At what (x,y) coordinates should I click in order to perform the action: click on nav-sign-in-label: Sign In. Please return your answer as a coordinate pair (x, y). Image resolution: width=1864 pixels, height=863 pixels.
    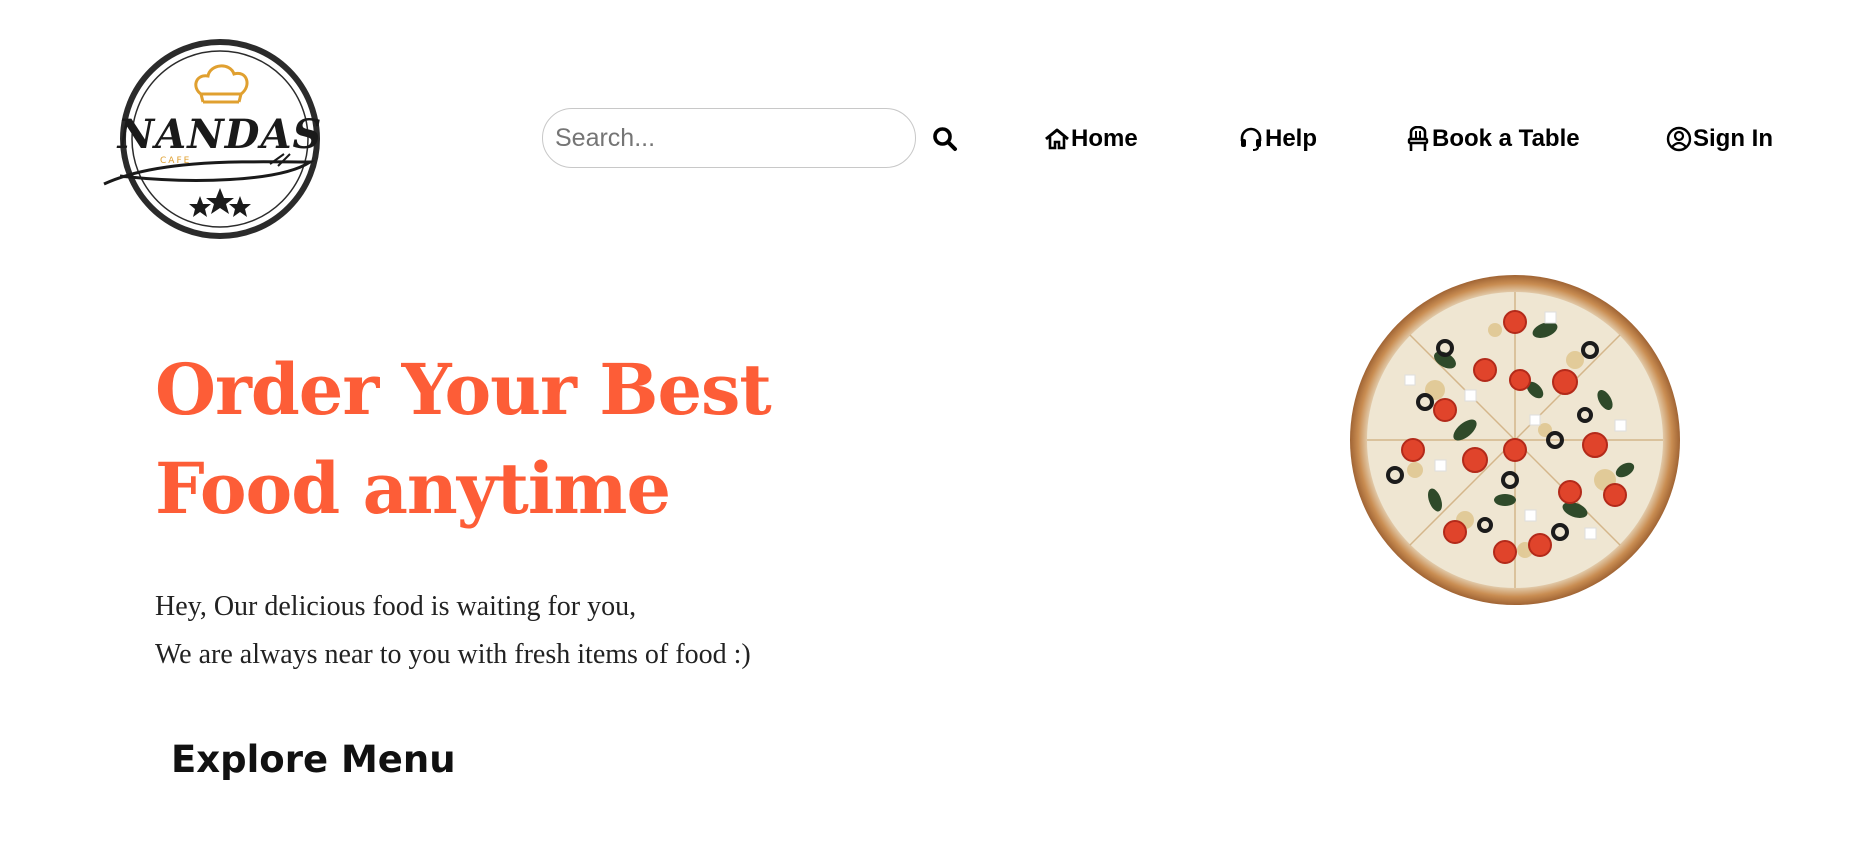
    Looking at the image, I should click on (1733, 138).